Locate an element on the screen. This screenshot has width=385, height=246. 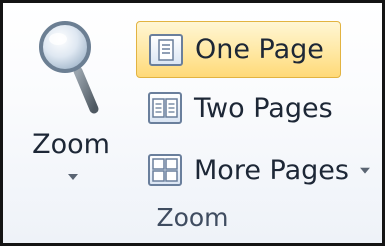
one-page-label: One Page is located at coordinates (259, 49).